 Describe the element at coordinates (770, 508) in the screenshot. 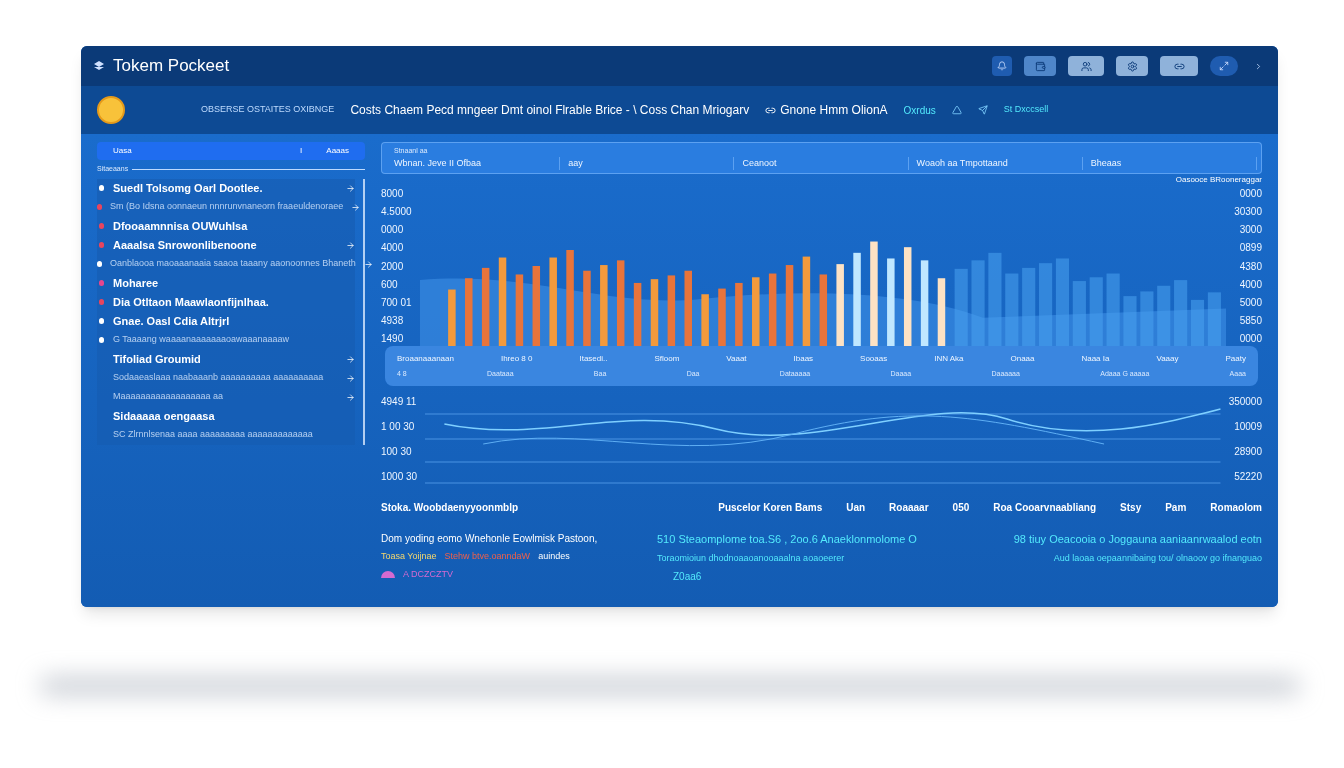

I see `column-header: Puscelor Koren Bams` at that location.